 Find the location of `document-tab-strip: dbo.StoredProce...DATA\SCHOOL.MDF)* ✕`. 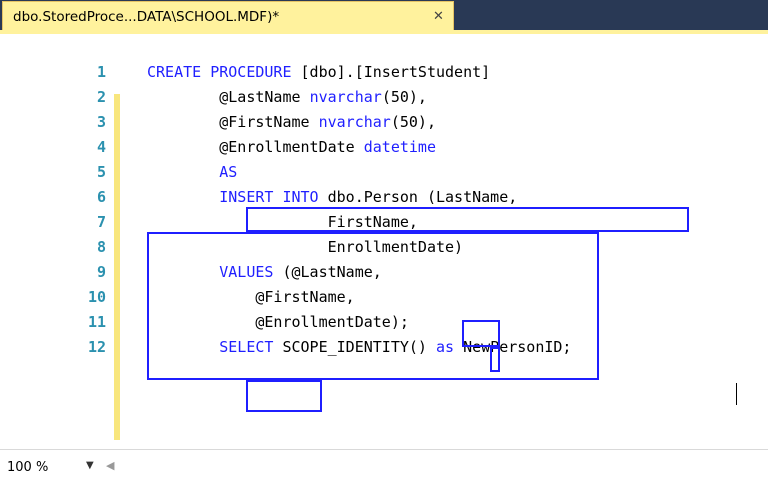

document-tab-strip: dbo.StoredProce...DATA\SCHOOL.MDF)* ✕ is located at coordinates (384, 15).